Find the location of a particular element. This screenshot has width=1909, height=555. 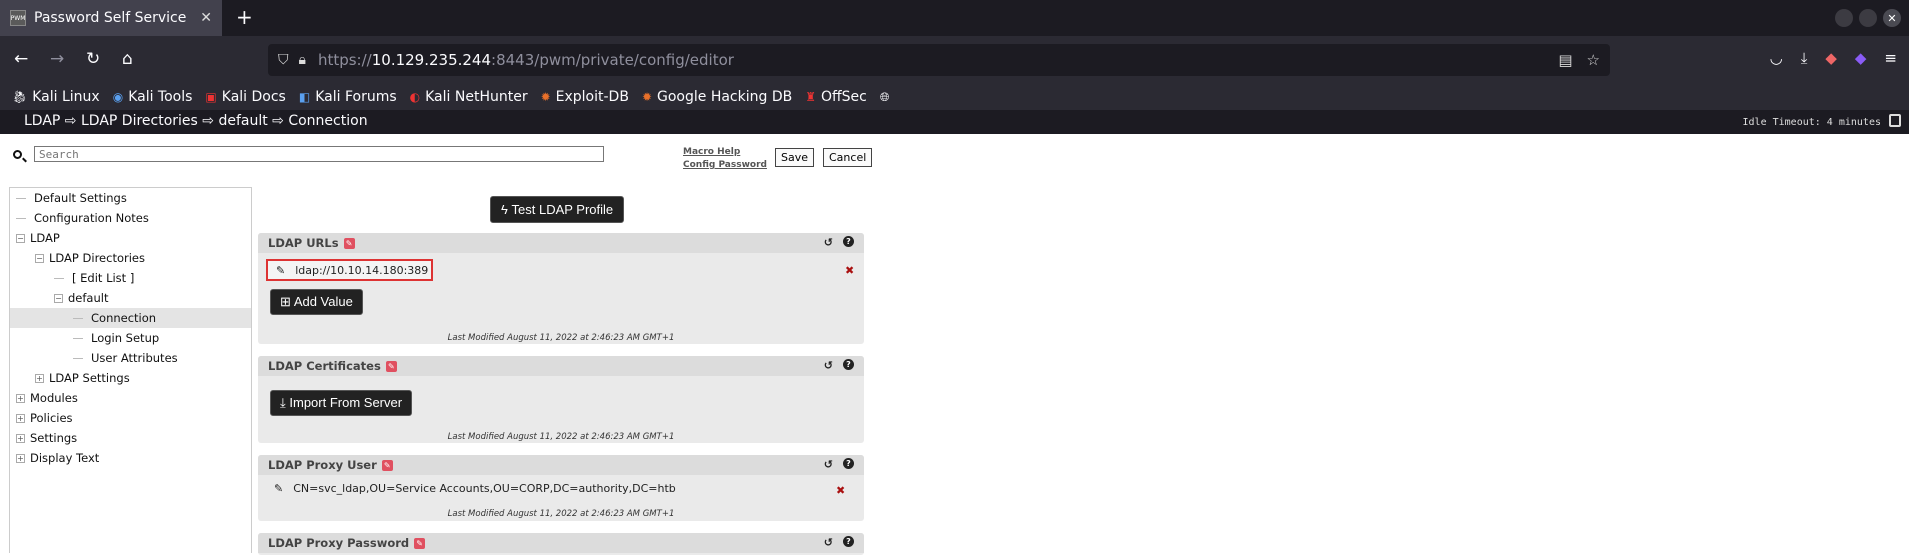

reader-view-icon: ▤ is located at coordinates (1565, 60).